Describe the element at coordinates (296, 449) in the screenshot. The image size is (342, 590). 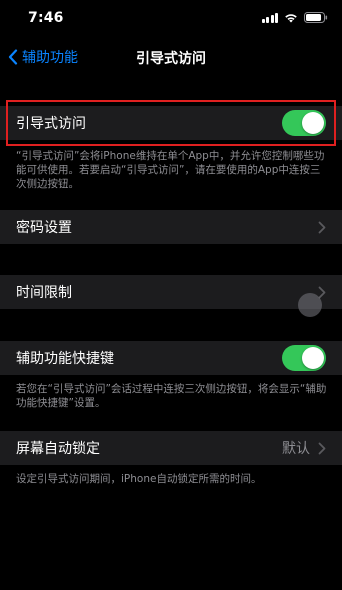
I see `auto-lock-value: 默认` at that location.